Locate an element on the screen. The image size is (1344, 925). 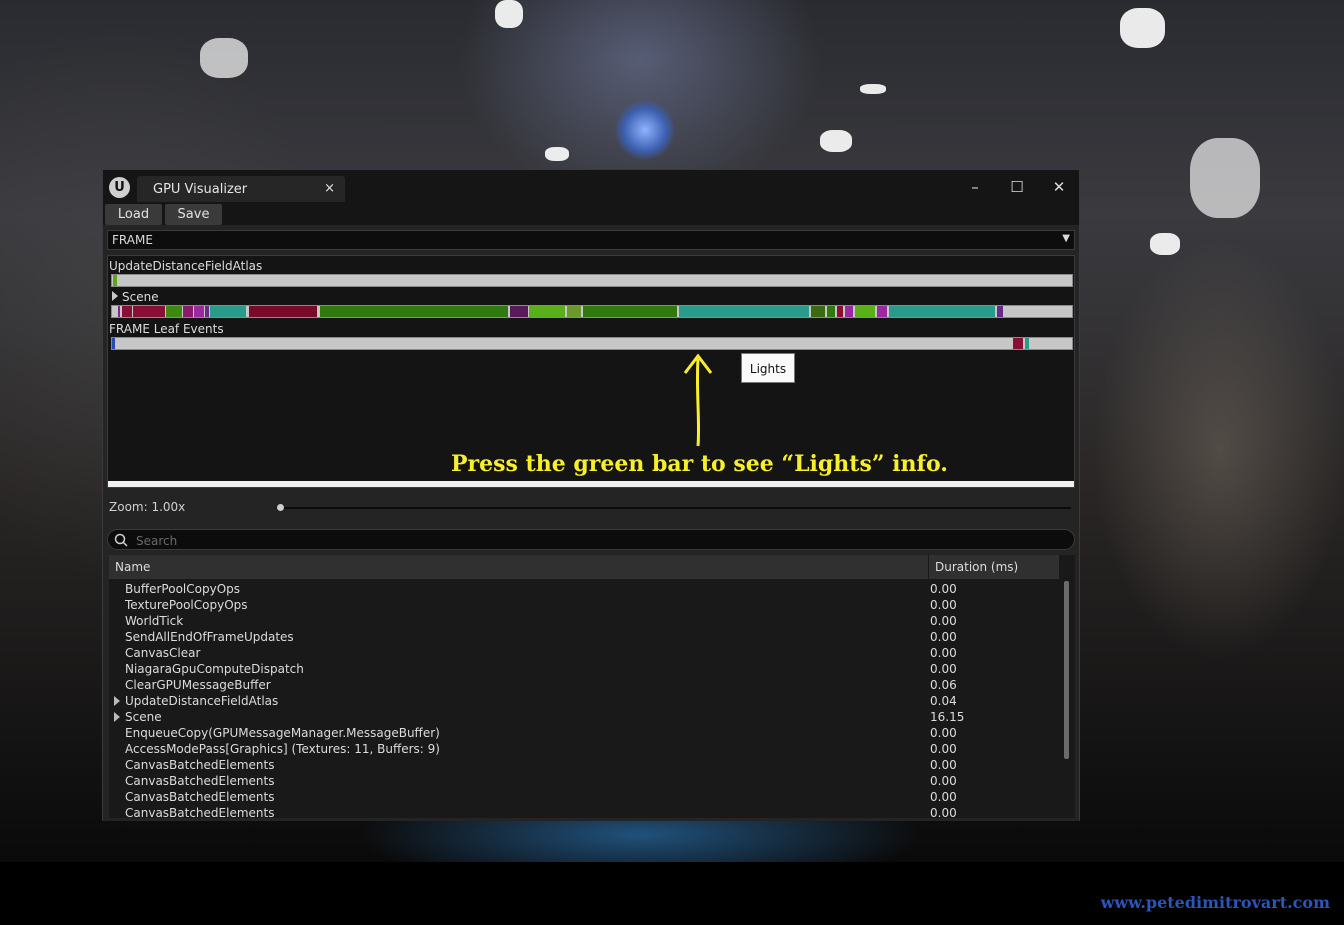
track-update-distance-field-atlas is located at coordinates (592, 280).